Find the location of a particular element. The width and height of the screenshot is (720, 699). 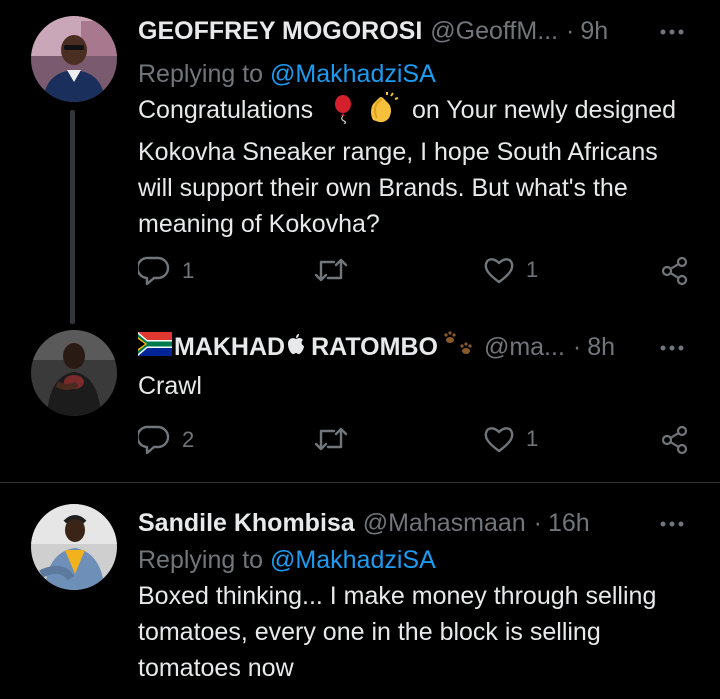

reply-mention-link: @MakhadziSA is located at coordinates (353, 560).